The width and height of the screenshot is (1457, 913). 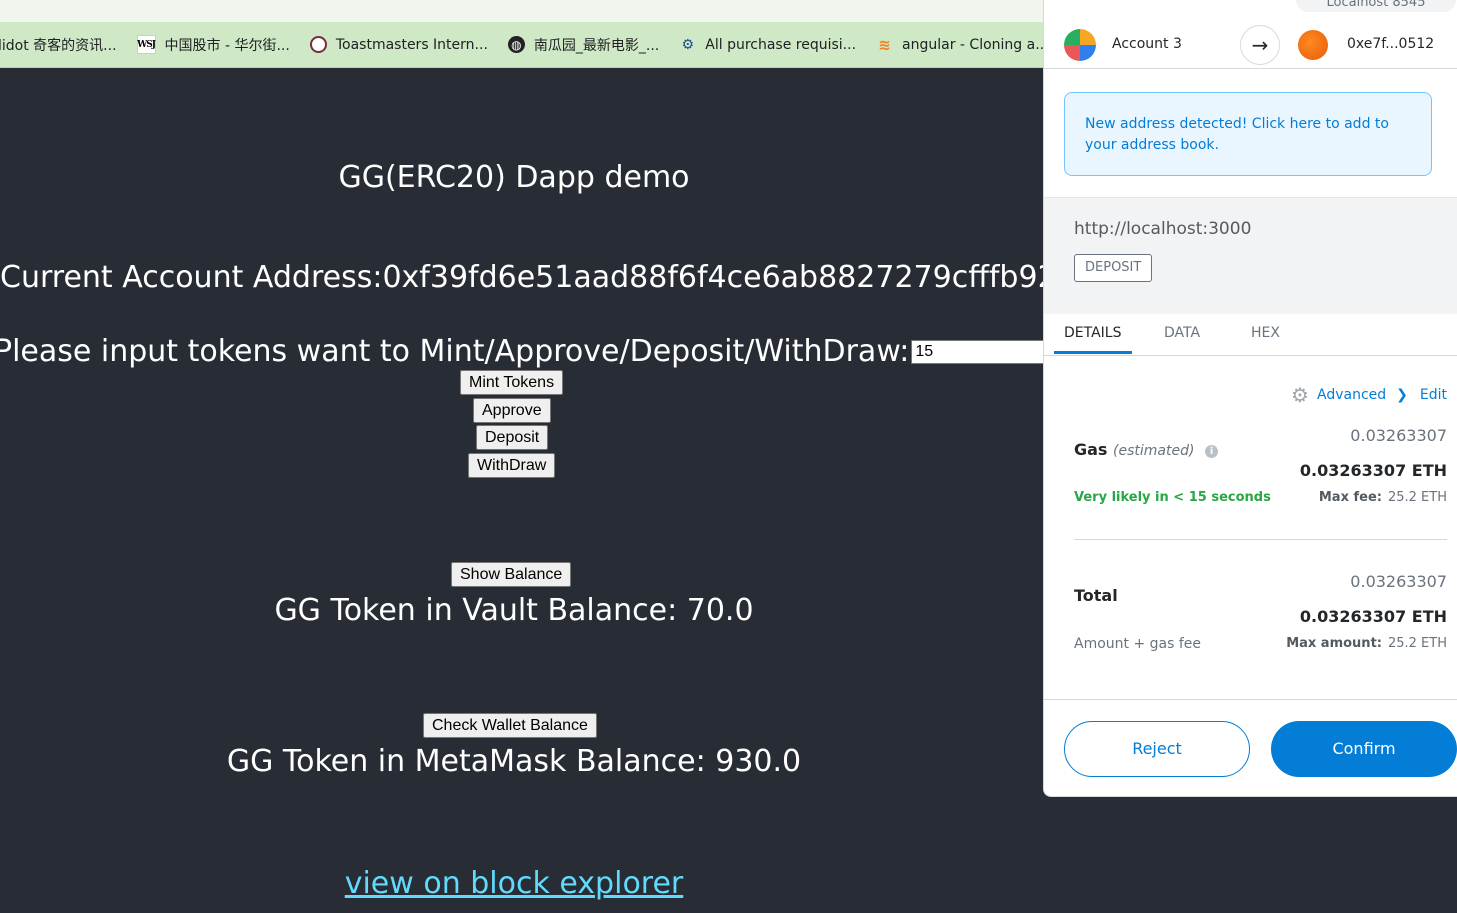 I want to click on wsj-icon: WSJ, so click(x=146, y=44).